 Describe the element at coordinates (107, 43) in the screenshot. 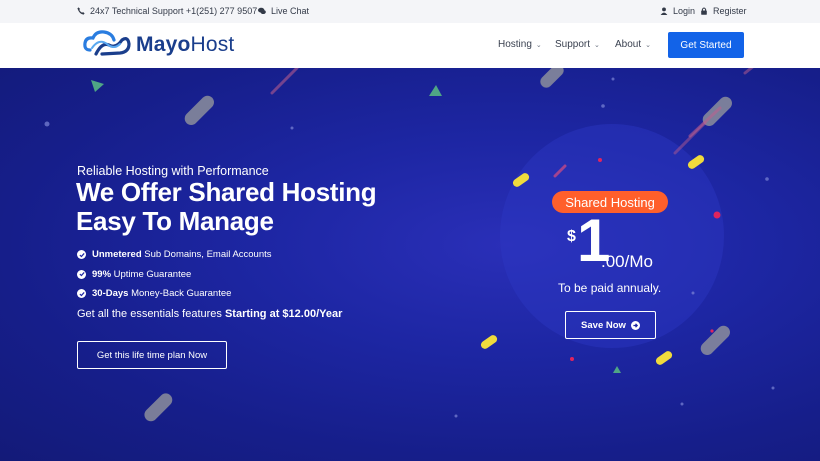

I see `cloud-logo-icon` at that location.